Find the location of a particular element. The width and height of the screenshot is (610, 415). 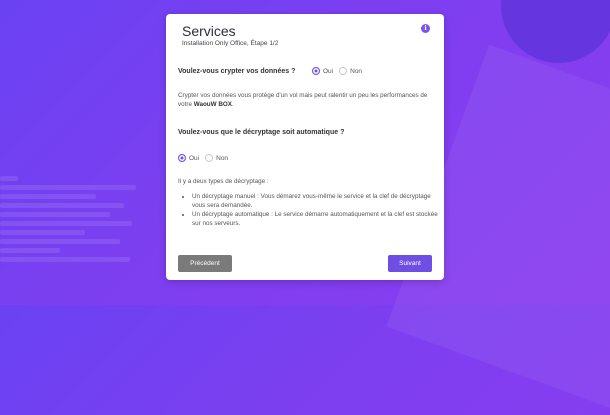

decrypt-types-intro: Il y a deux types de décryptage : is located at coordinates (223, 181).